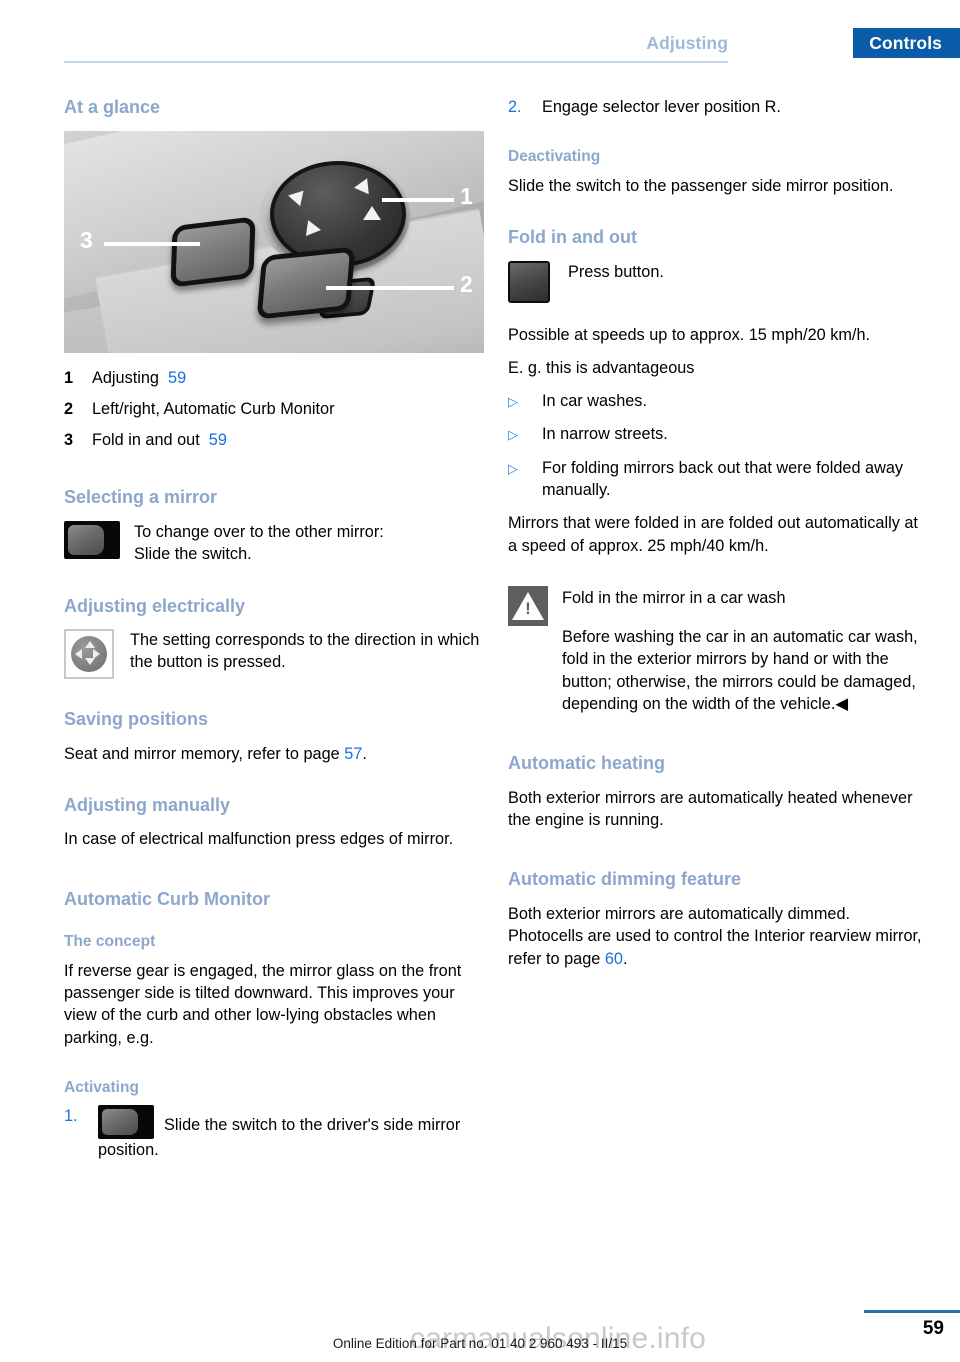 This screenshot has height=1362, width=960. I want to click on warning-exclamation-mark: !, so click(528, 608).